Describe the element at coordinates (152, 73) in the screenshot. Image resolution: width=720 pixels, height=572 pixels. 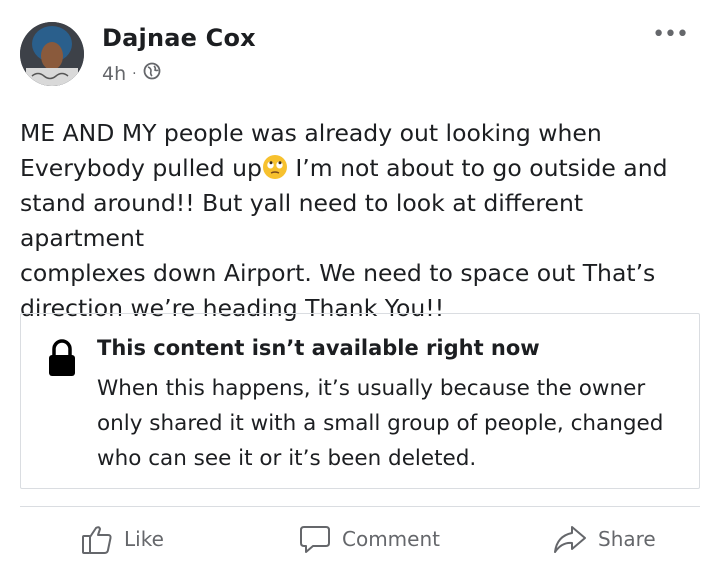
I see `globe-icon` at that location.